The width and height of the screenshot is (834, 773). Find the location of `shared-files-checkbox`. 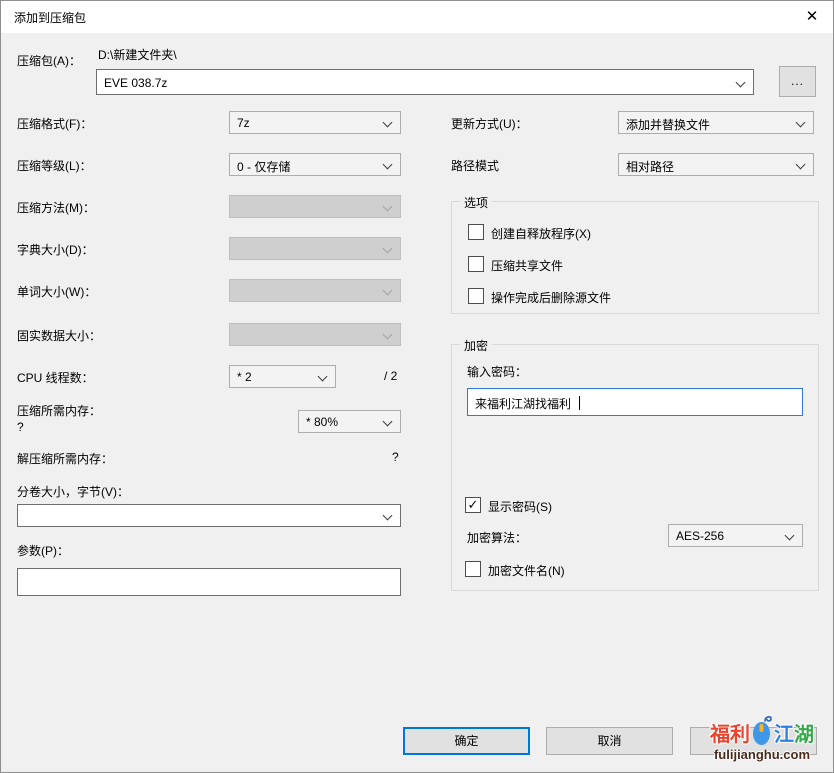

shared-files-checkbox is located at coordinates (476, 264).